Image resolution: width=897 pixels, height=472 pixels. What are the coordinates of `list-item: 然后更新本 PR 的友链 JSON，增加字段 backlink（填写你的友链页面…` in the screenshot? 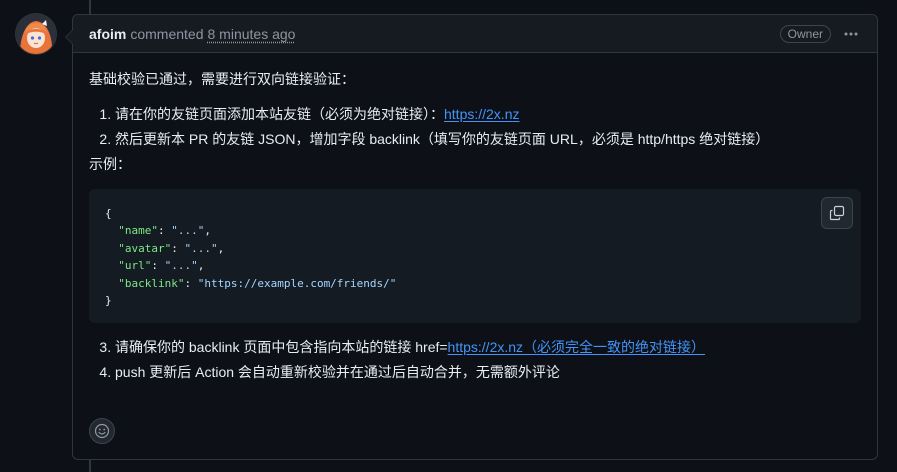 It's located at (488, 139).